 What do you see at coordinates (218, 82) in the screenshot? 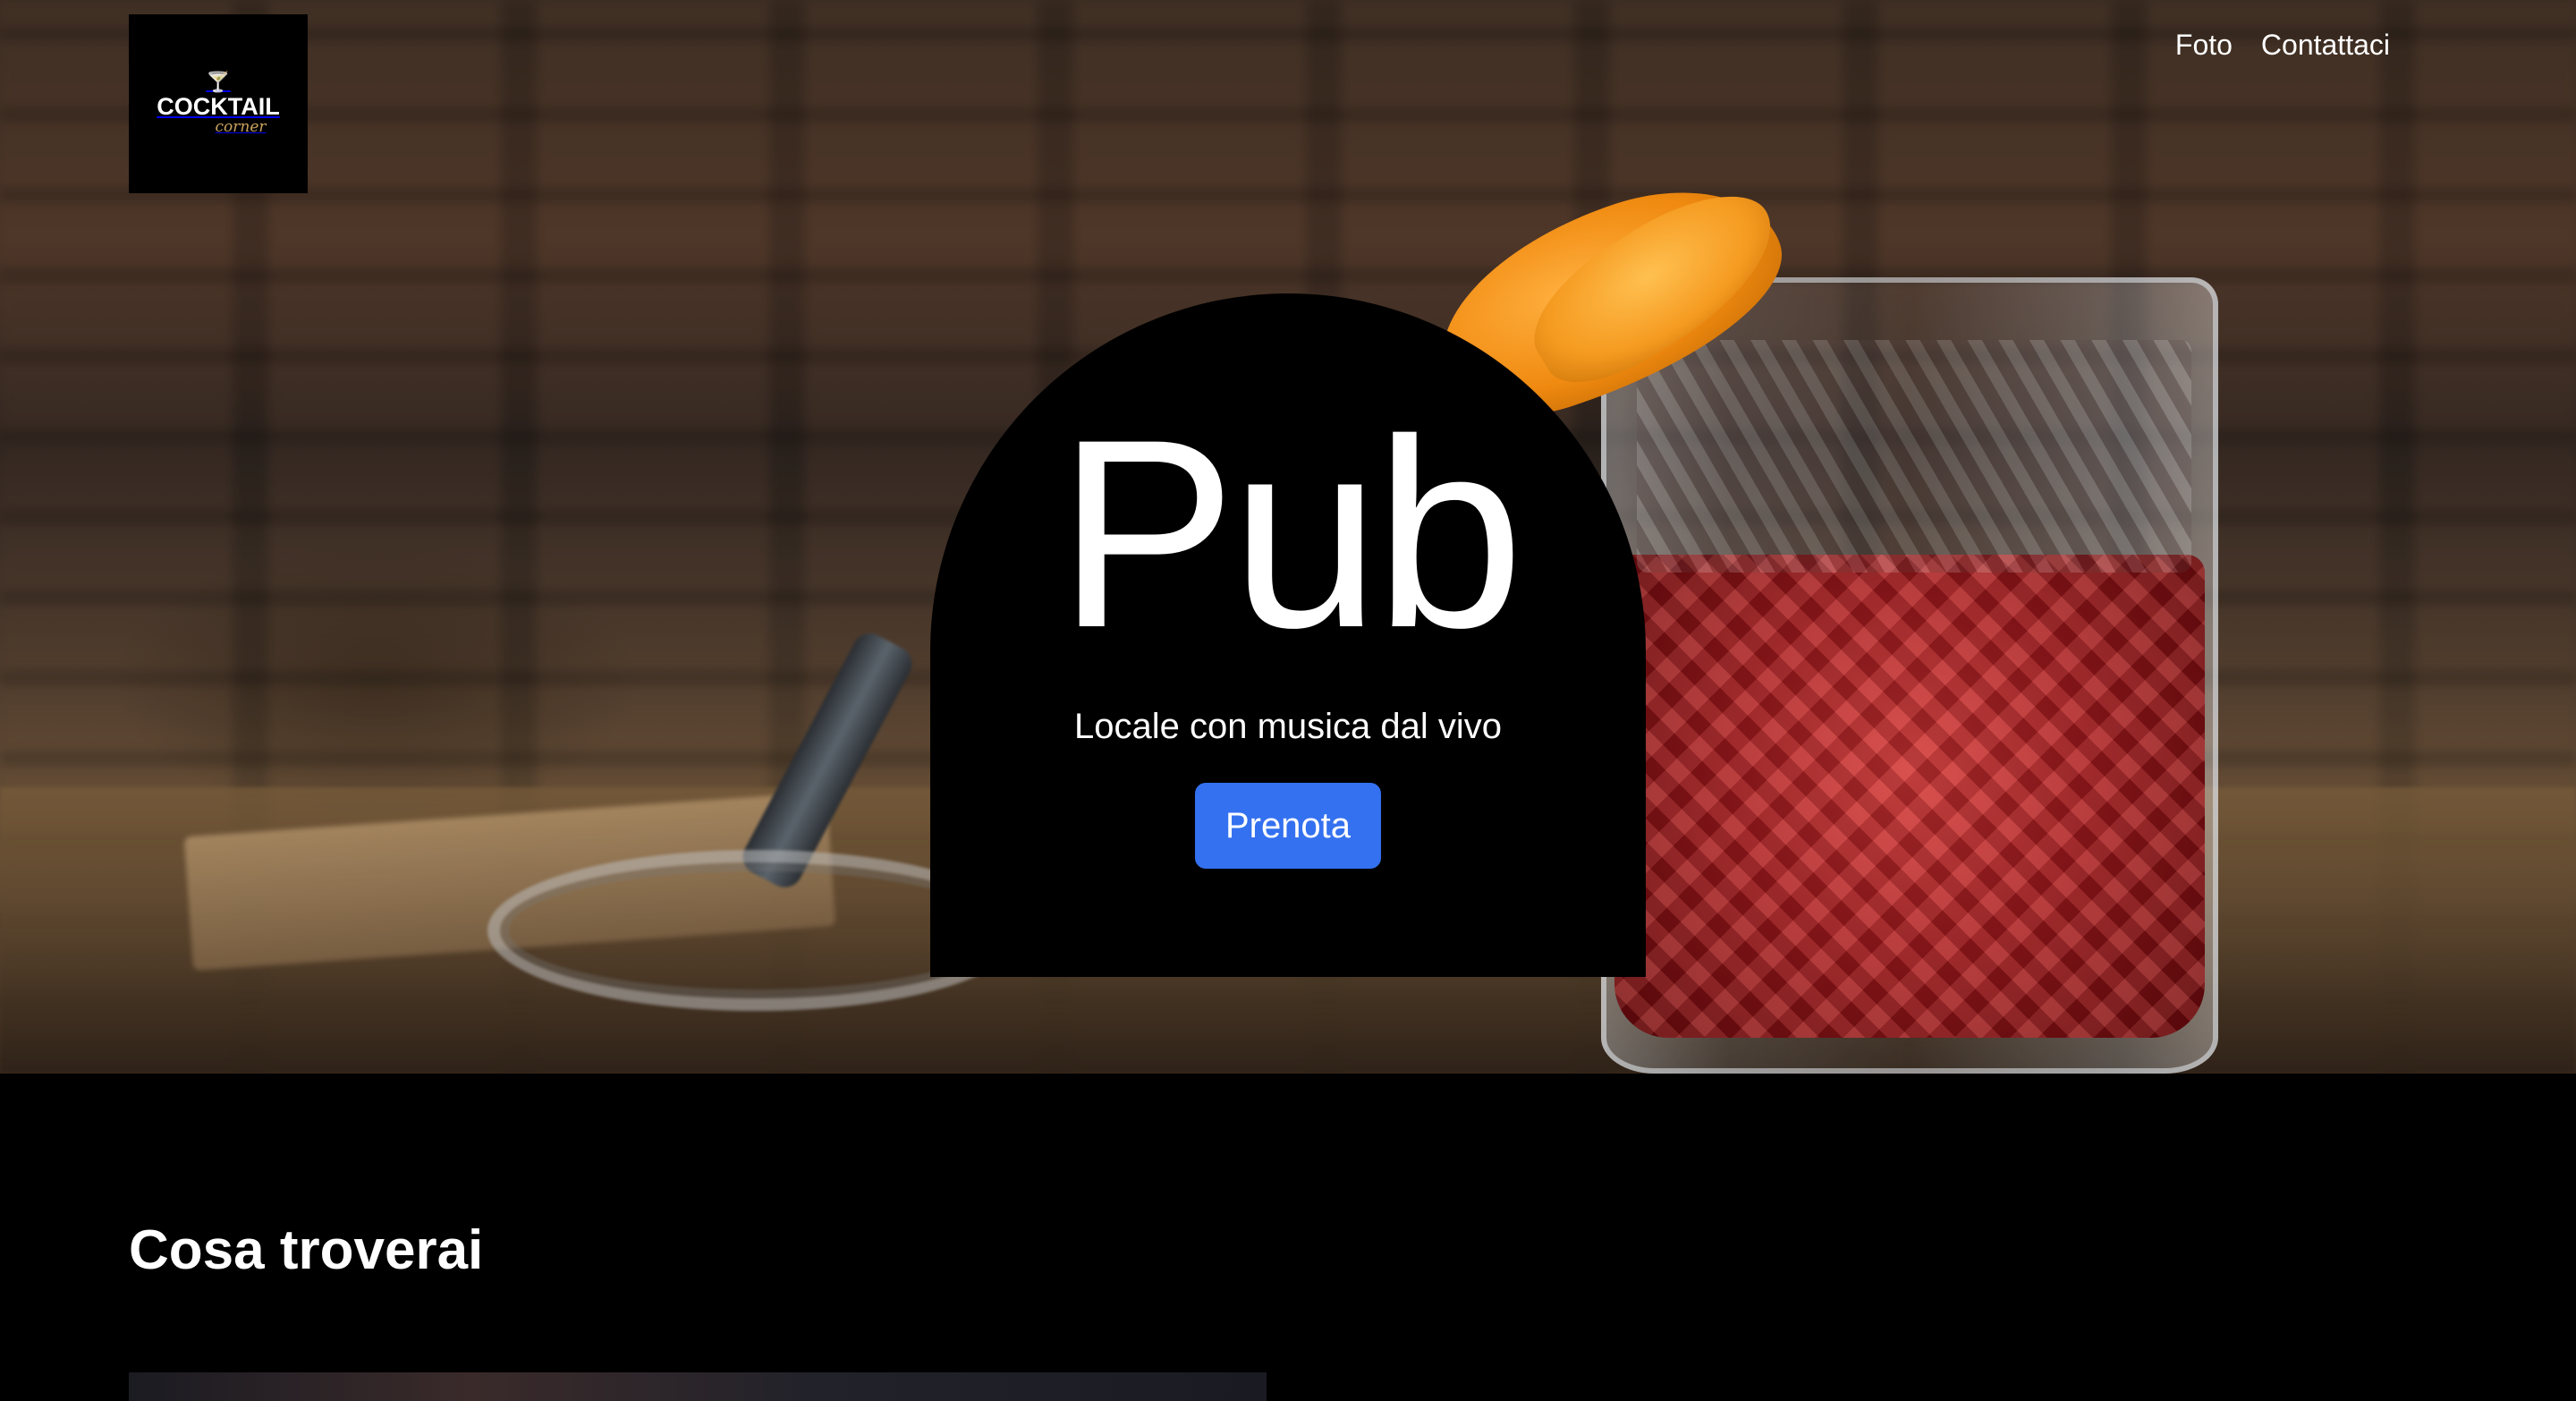
I see `cocktail-glass-icon: 🍸` at bounding box center [218, 82].